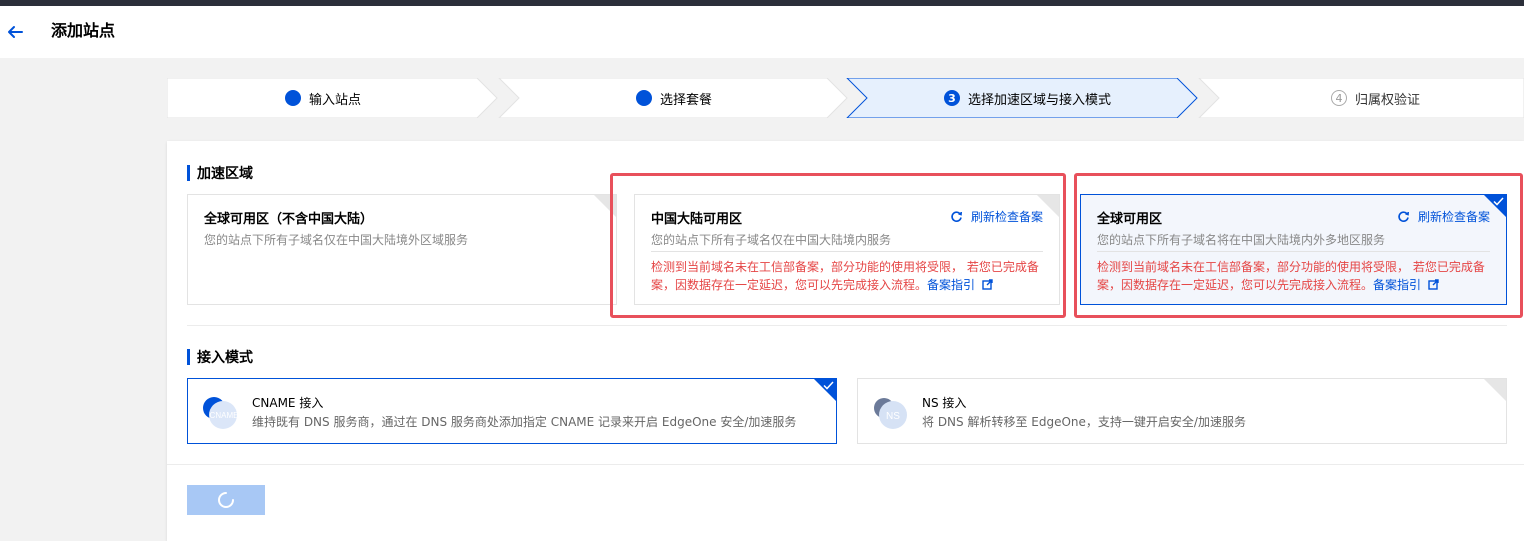 The image size is (1524, 541). I want to click on step-label: 选择加速区域与接入模式, so click(1040, 100).